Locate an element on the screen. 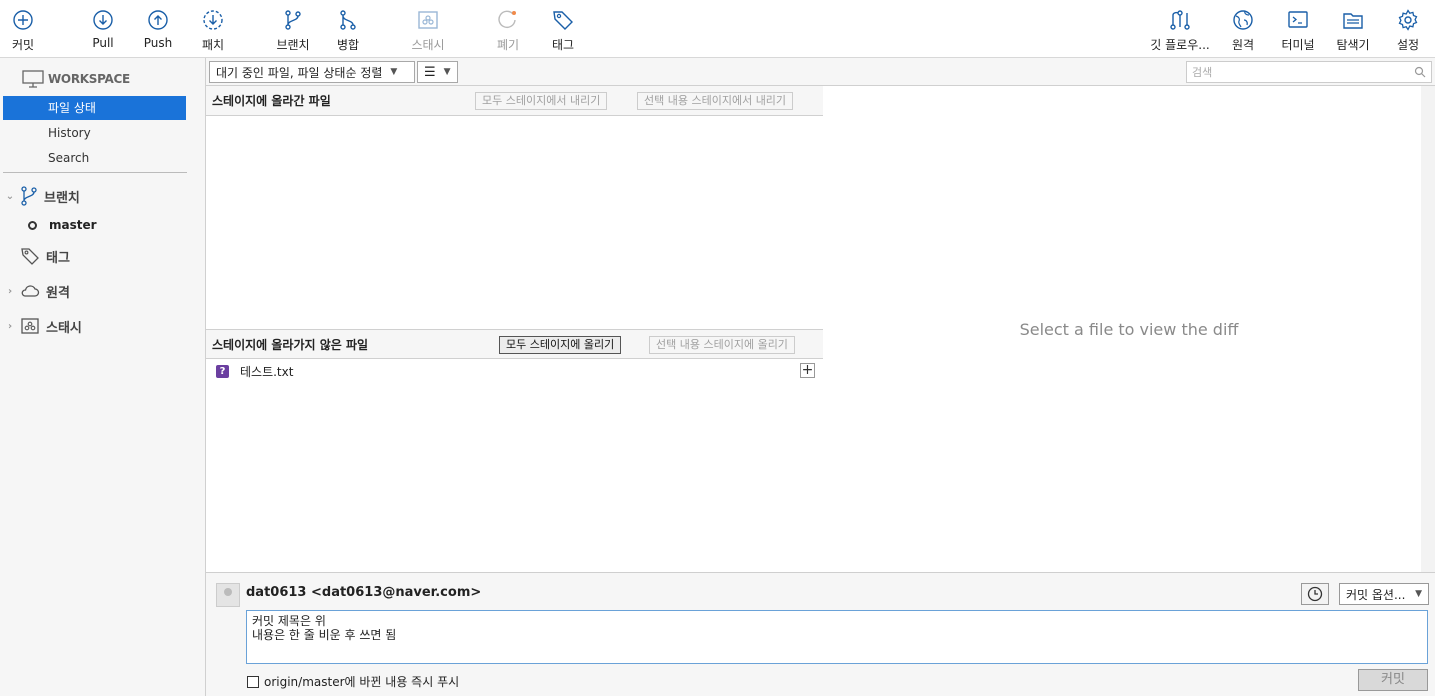 This screenshot has height=696, width=1435. fetch-label: 패치 is located at coordinates (213, 45).